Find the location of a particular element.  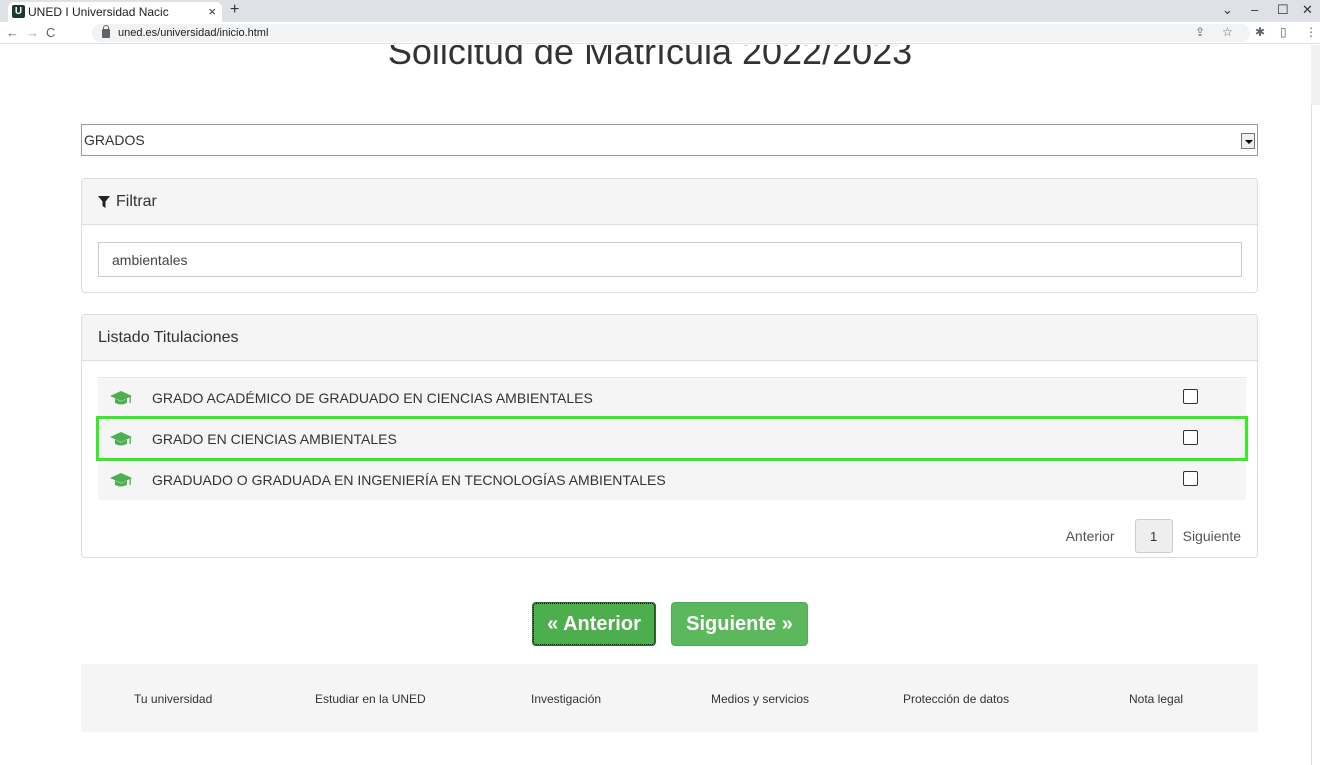

footer-link-medios: Medios y servicios is located at coordinates (760, 699).